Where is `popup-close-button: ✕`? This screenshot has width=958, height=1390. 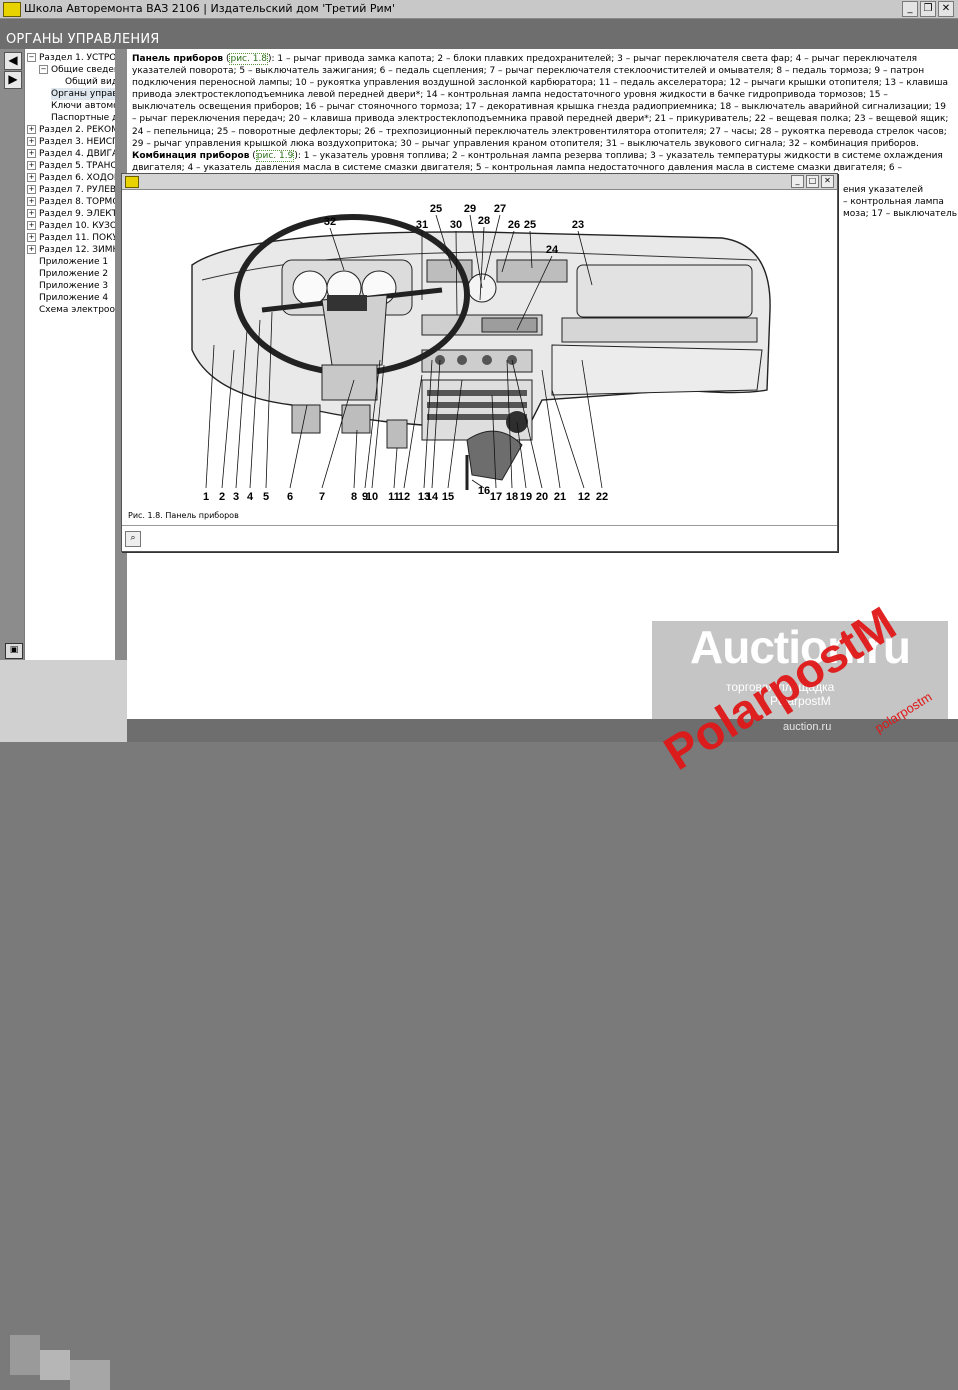
popup-close-button: ✕ is located at coordinates (827, 181).